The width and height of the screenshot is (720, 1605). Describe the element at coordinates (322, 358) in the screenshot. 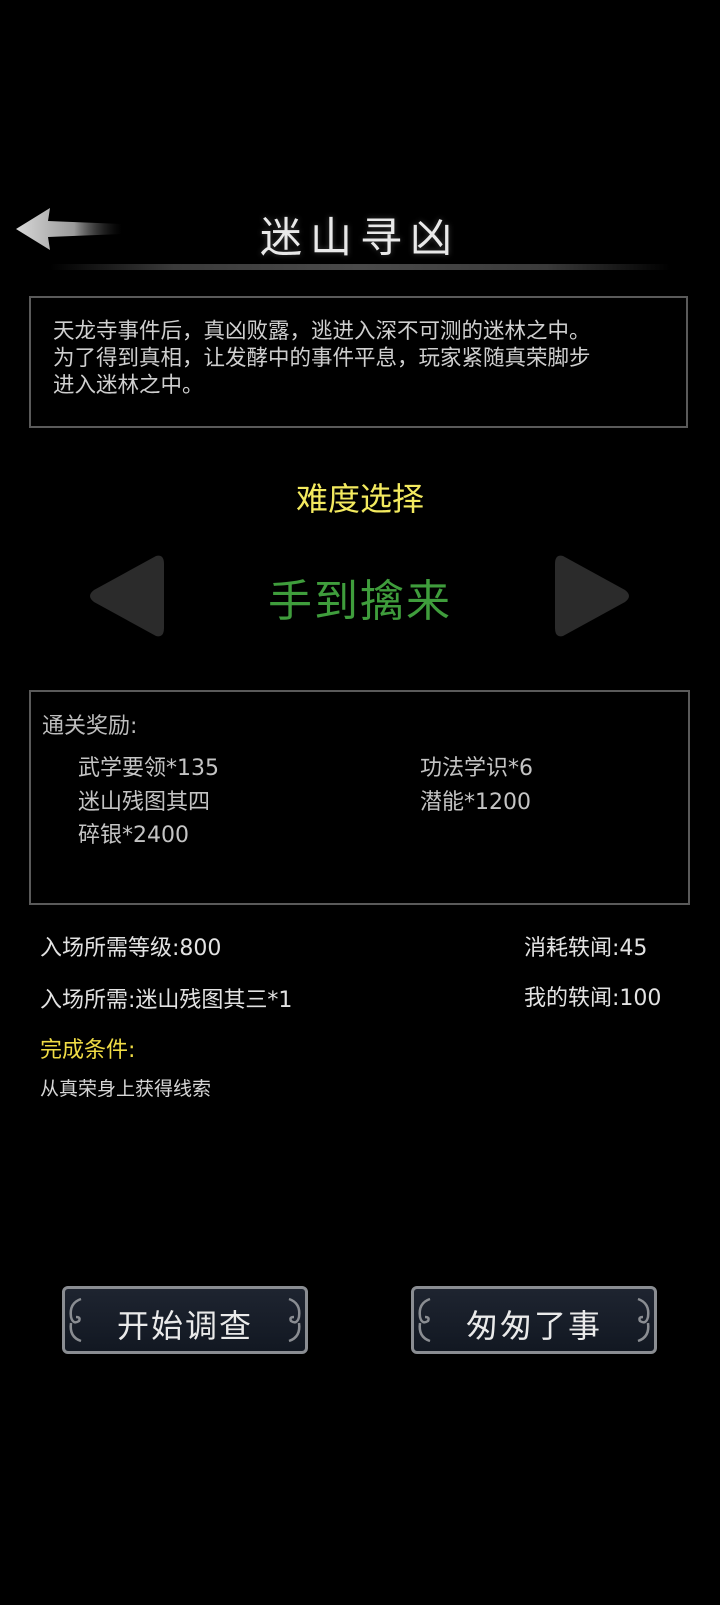

I see `description-line: 为了得到真相，让发酵中的事件平息，玩家紧随真荣脚步` at that location.